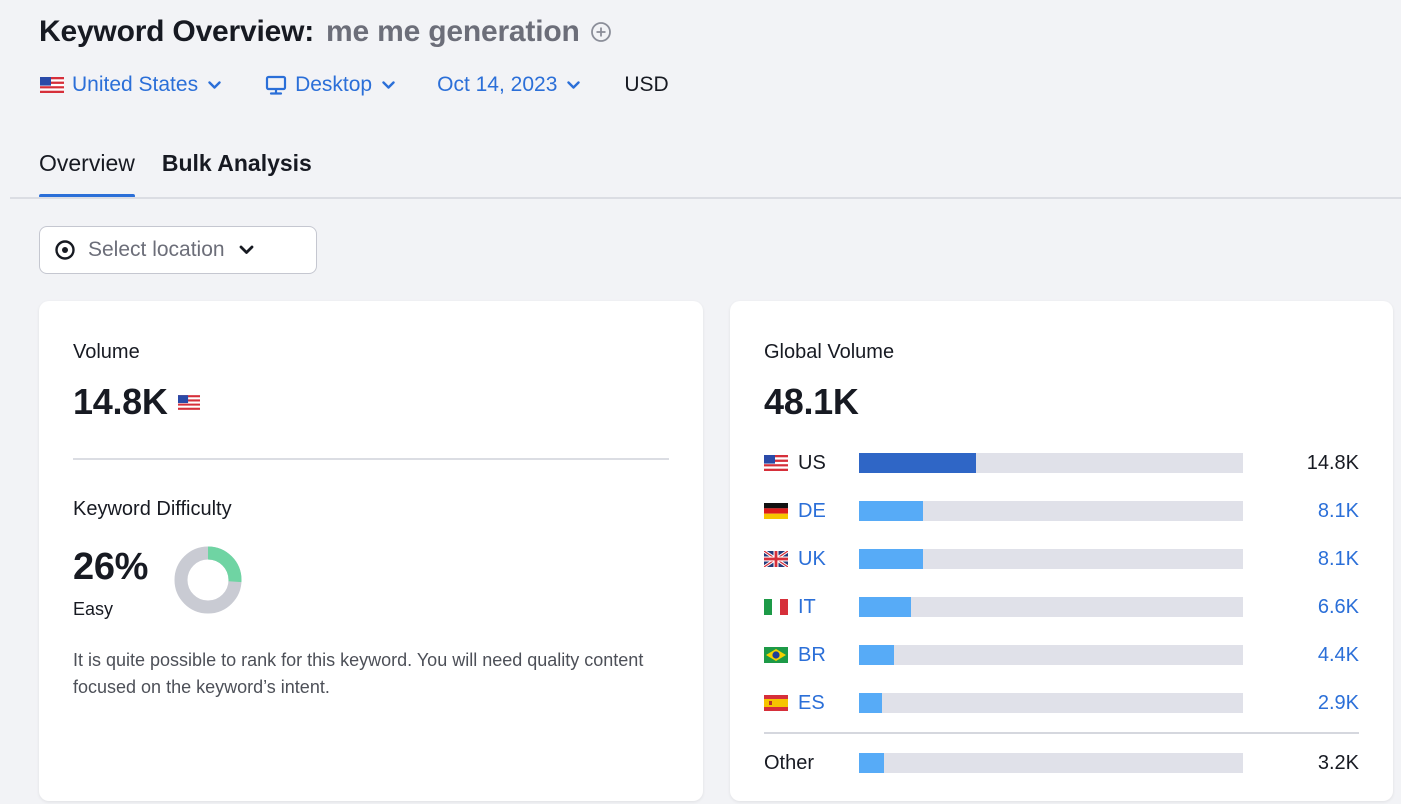 The width and height of the screenshot is (1401, 804). I want to click on volume-value: 14.8K, so click(120, 401).